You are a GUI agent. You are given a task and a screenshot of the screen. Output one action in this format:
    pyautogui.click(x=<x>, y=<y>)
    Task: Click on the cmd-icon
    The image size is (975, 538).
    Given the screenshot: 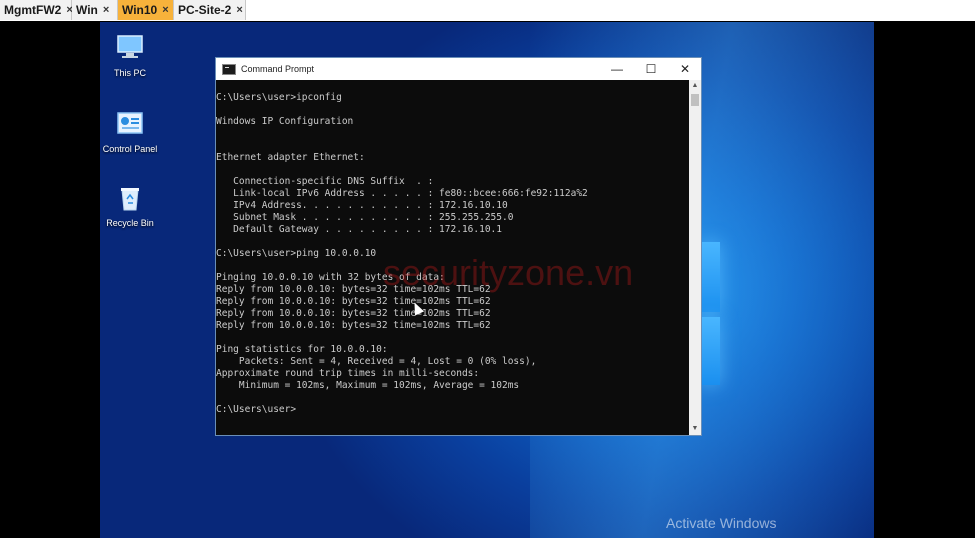 What is the action you would take?
    pyautogui.click(x=229, y=69)
    